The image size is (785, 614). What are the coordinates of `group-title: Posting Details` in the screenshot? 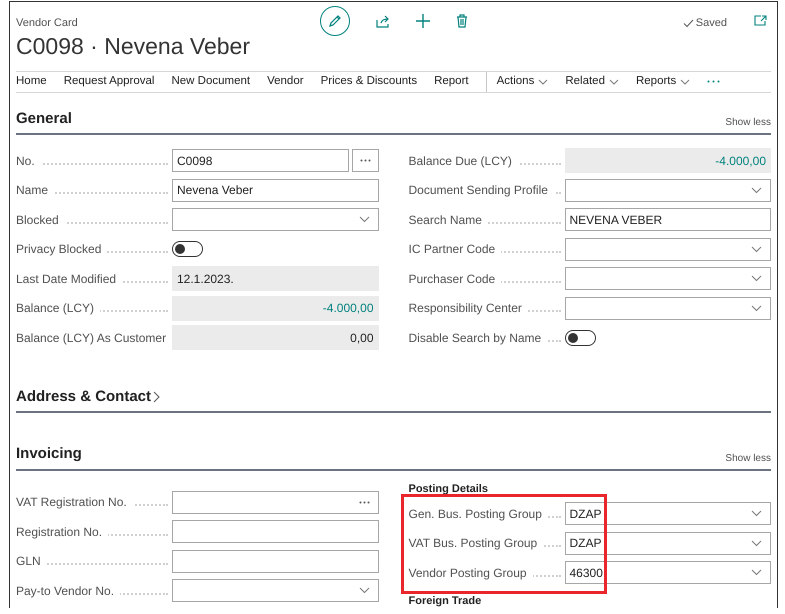 It's located at (448, 489).